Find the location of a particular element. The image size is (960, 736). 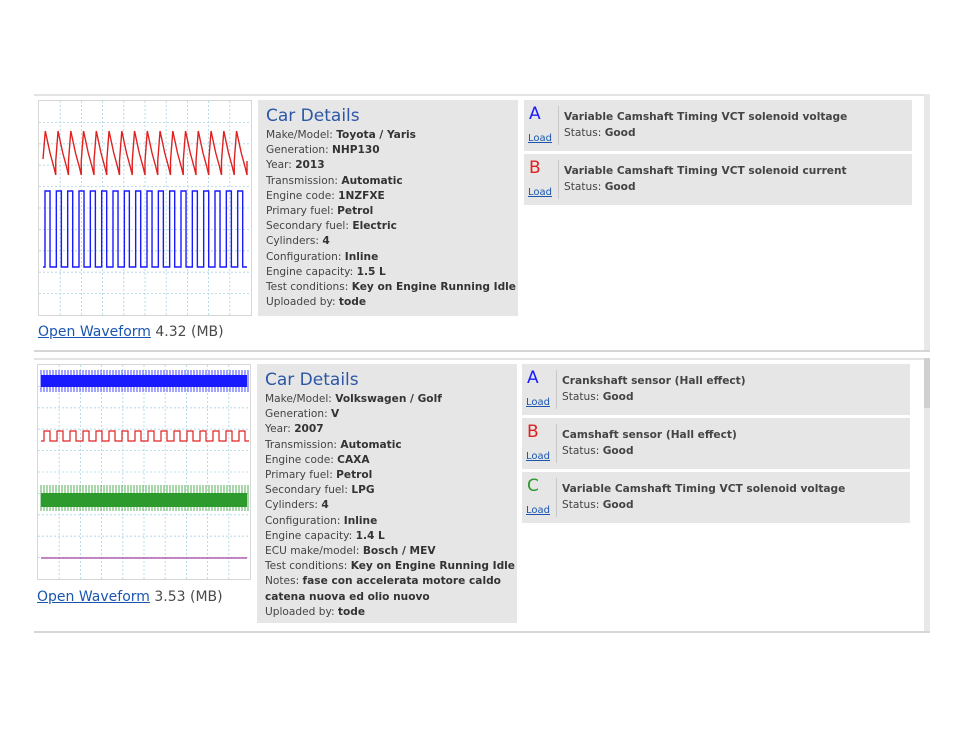

car-detail-row: Transmission: Automatic is located at coordinates (388, 181).